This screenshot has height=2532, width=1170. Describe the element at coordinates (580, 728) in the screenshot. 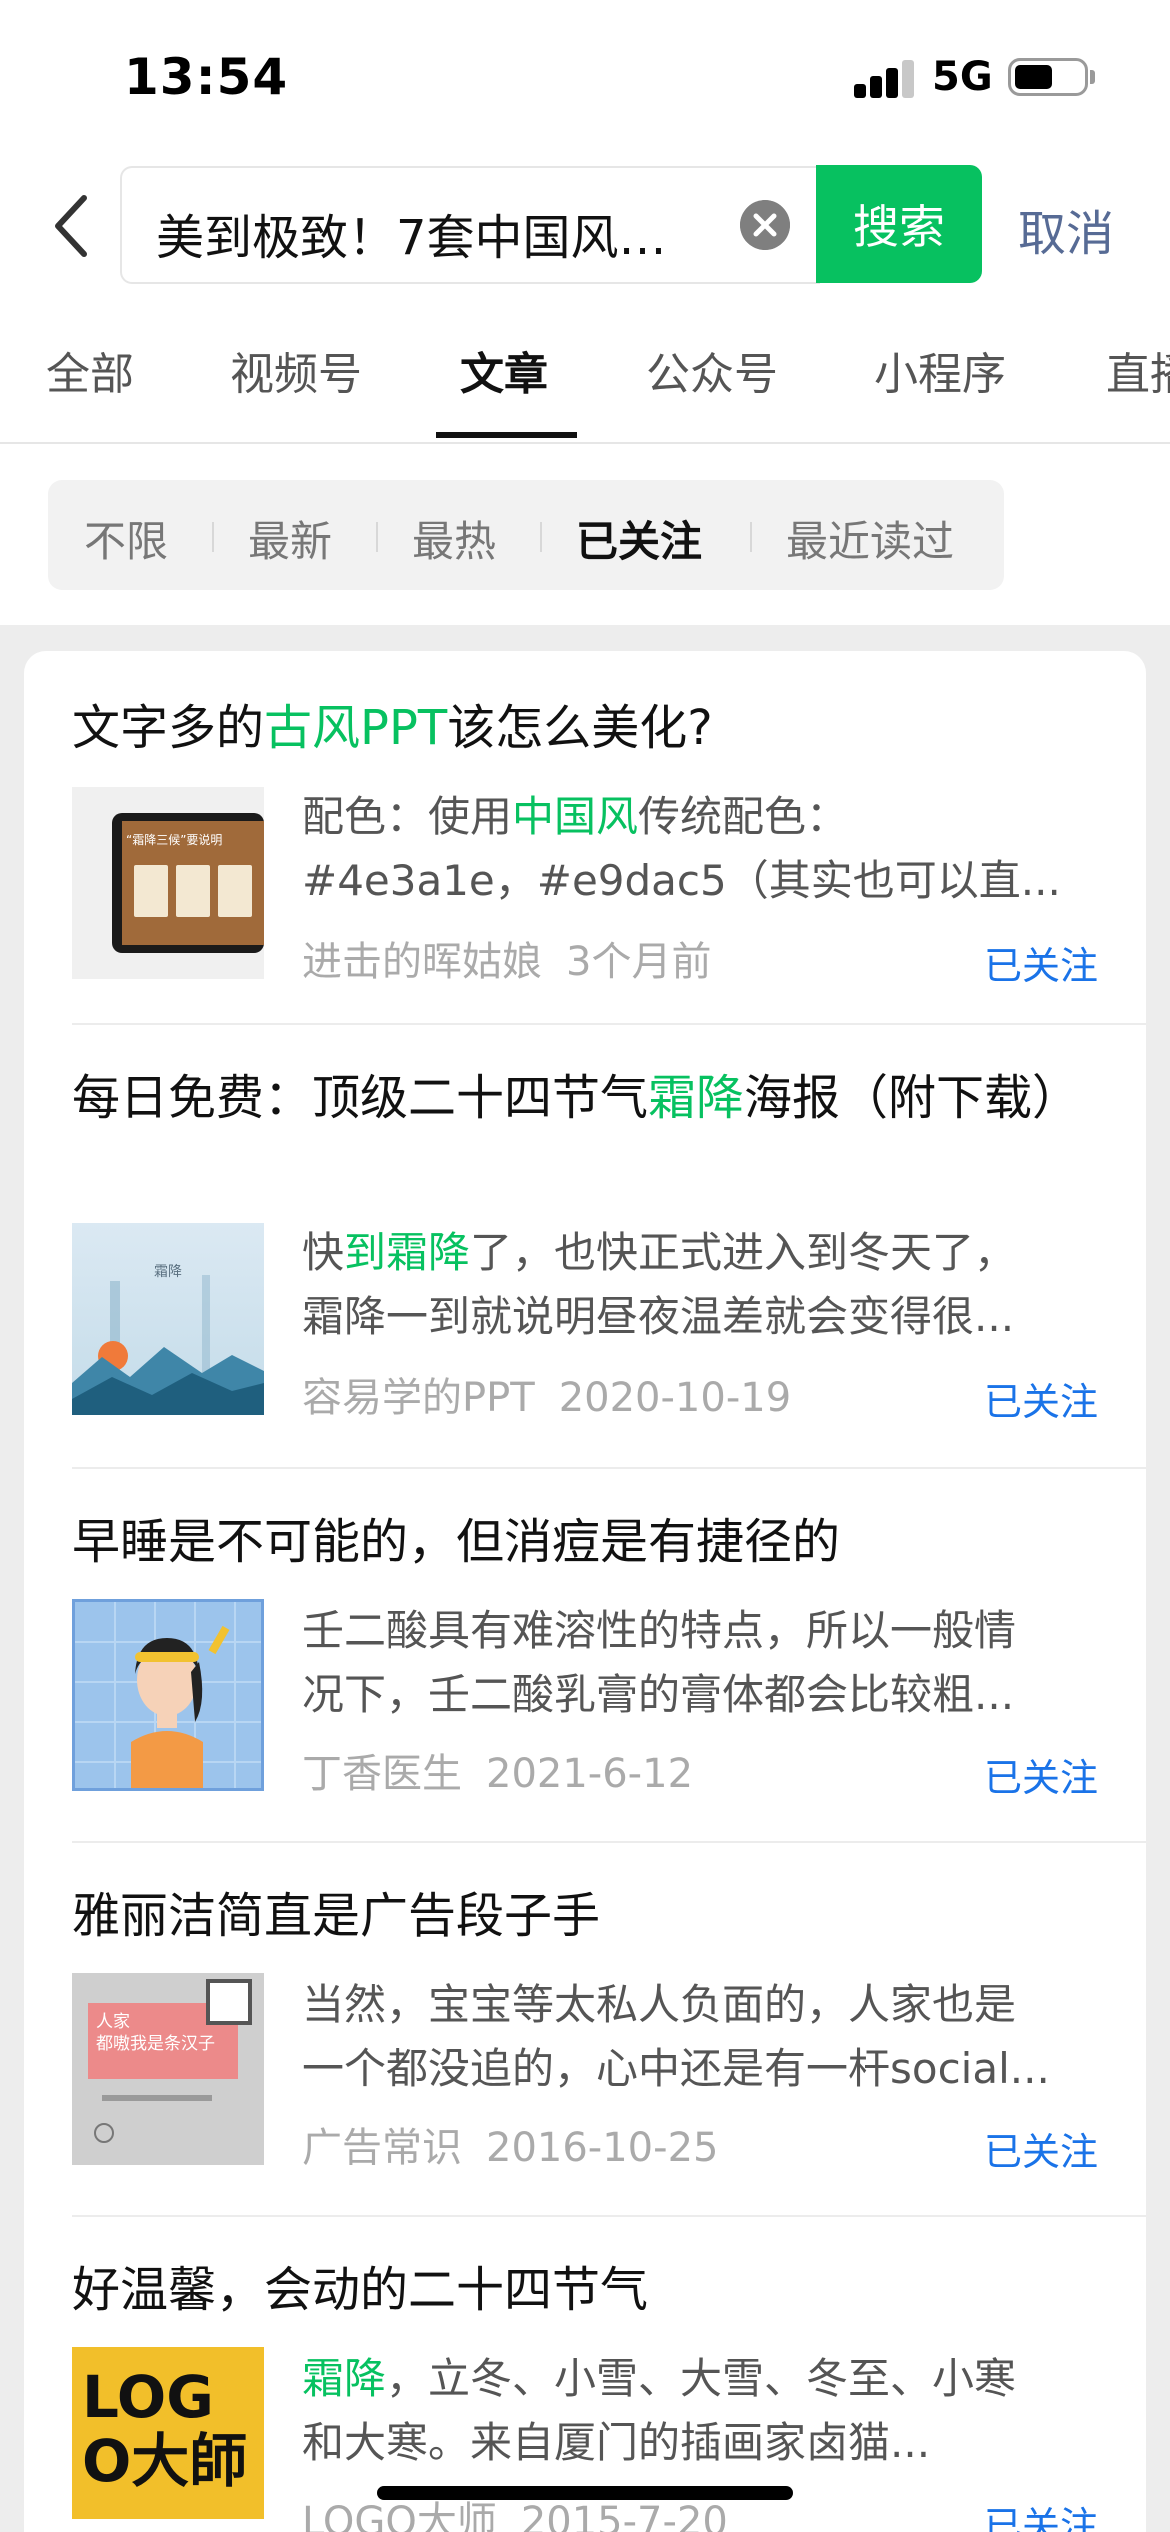

I see `text-segment: 该怎么美化?` at that location.